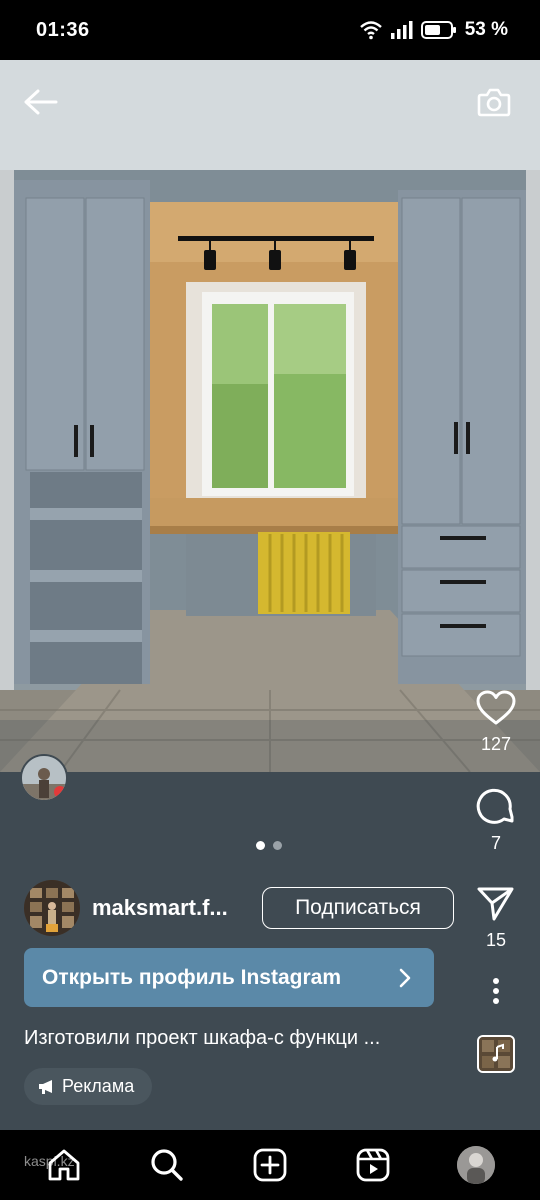 This screenshot has height=1200, width=540. Describe the element at coordinates (52, 908) in the screenshot. I see `author-avatar` at that location.